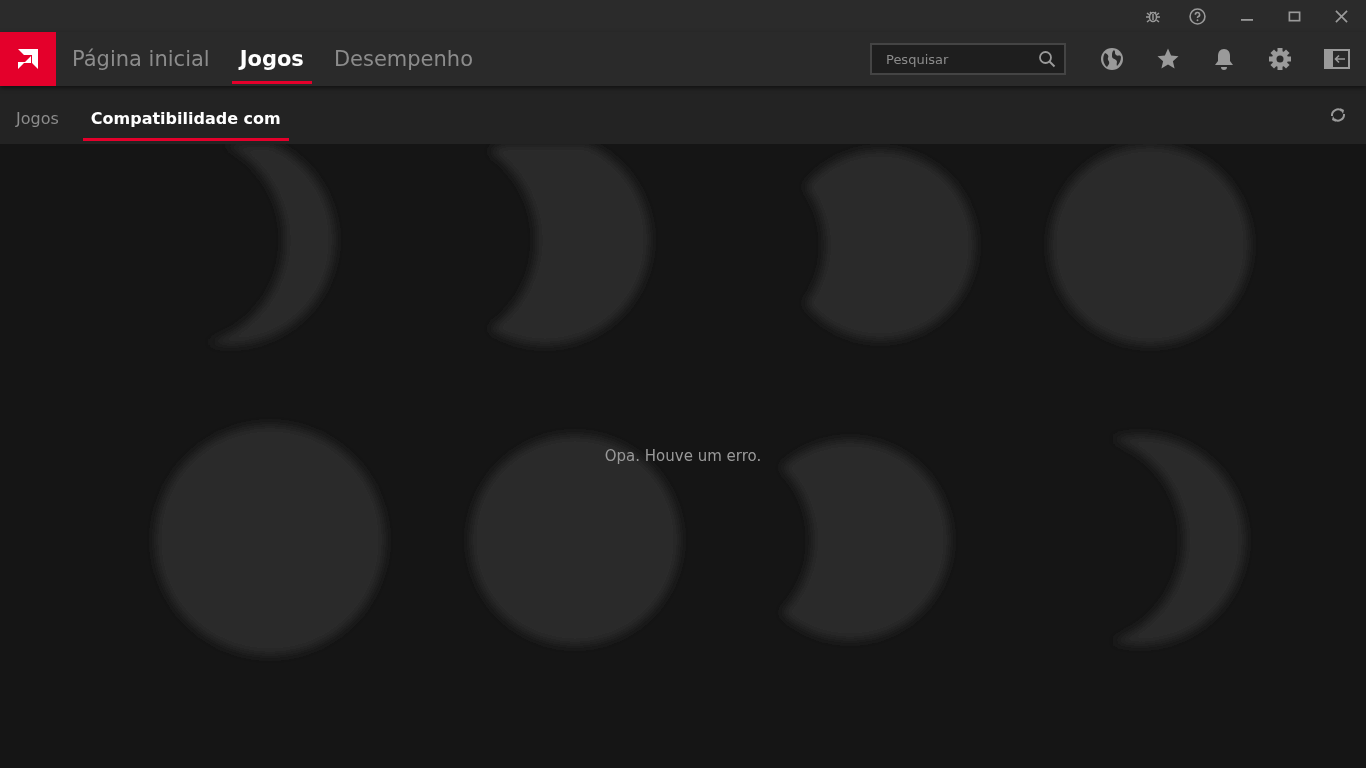 This screenshot has width=1366, height=768. I want to click on bug-icon, so click(1153, 16).